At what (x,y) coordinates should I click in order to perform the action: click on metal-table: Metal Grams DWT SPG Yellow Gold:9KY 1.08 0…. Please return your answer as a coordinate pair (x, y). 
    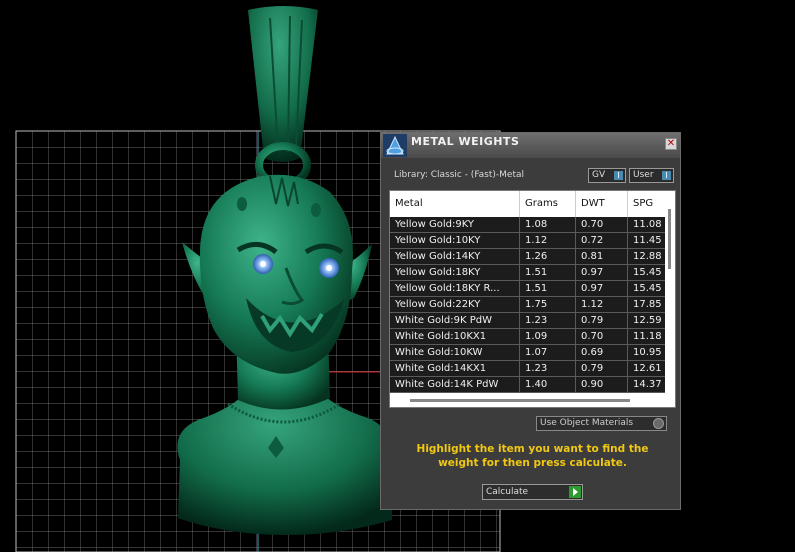
    Looking at the image, I should click on (532, 299).